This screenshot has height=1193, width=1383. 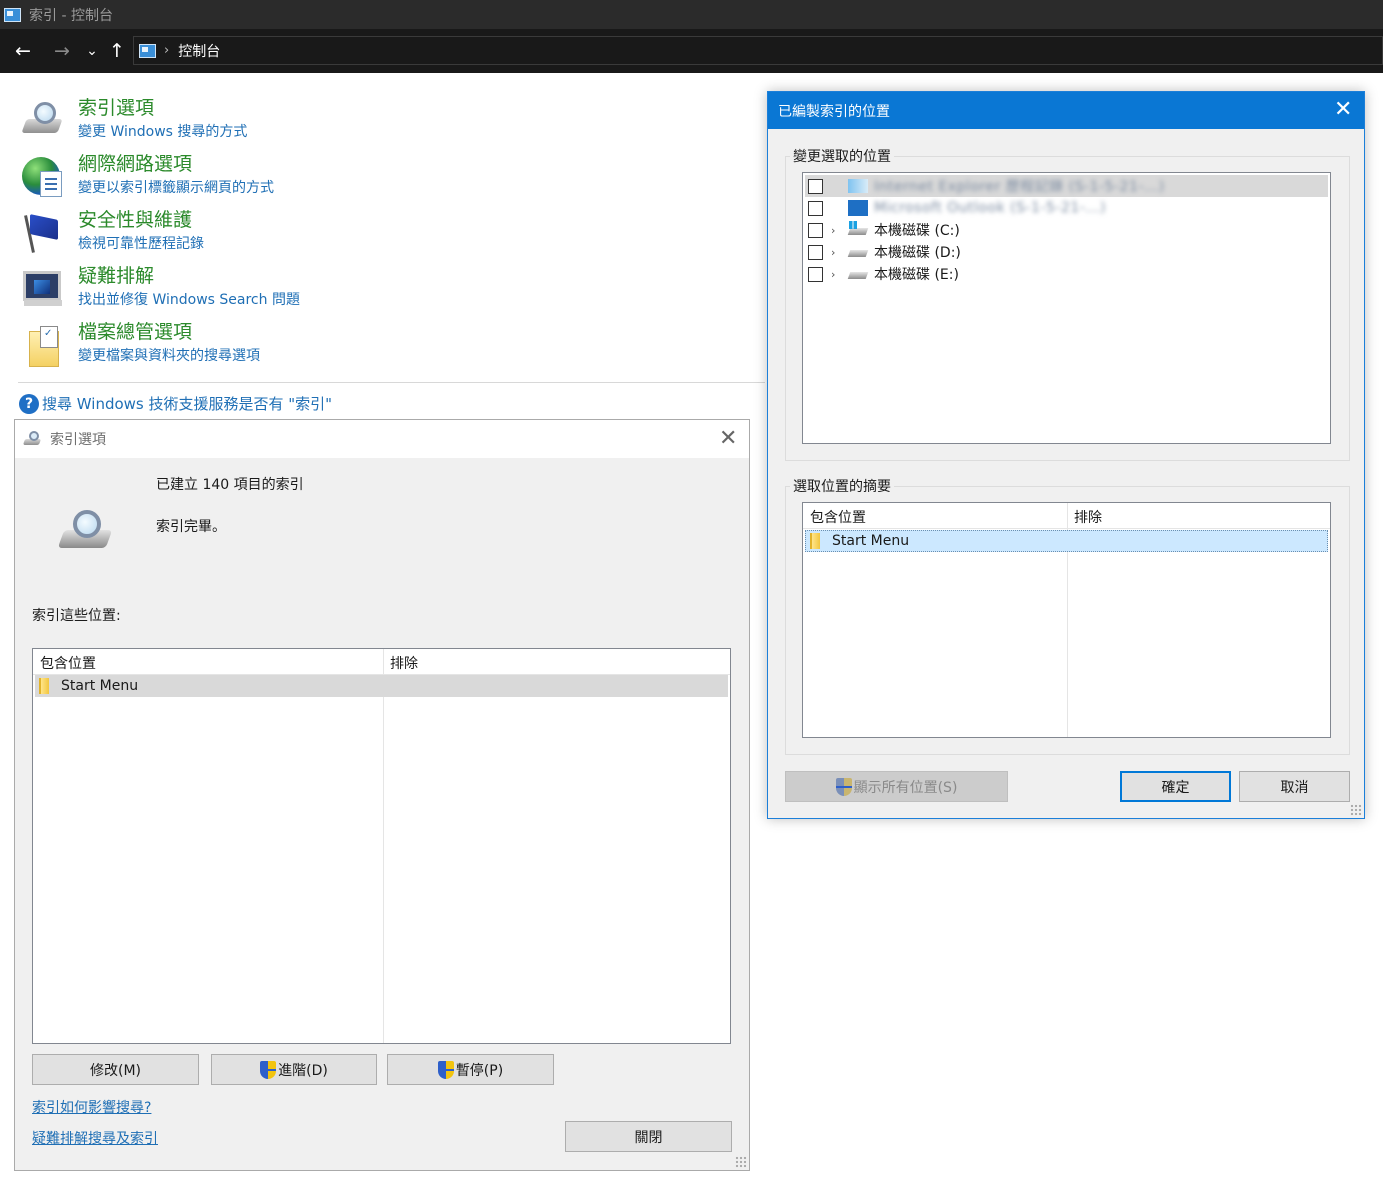 I want to click on tree-item-label: 本機磁碟 (C:), so click(x=917, y=231).